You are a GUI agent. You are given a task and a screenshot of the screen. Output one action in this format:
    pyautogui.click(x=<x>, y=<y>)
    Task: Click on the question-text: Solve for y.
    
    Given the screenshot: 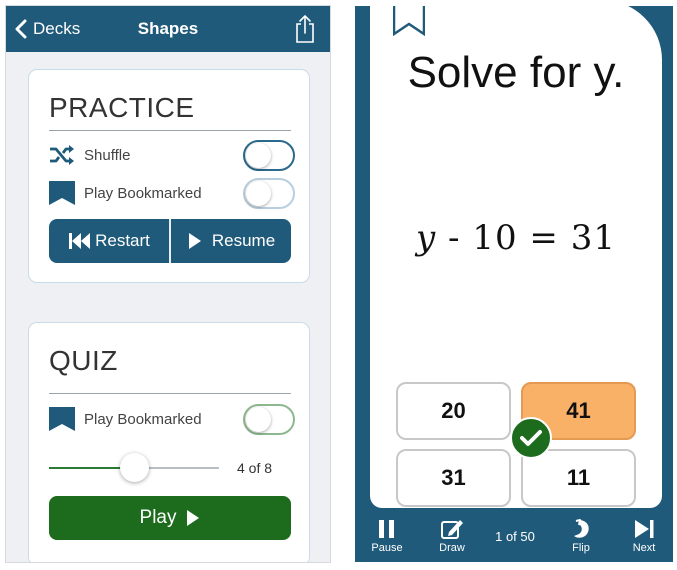 What is the action you would take?
    pyautogui.click(x=516, y=72)
    